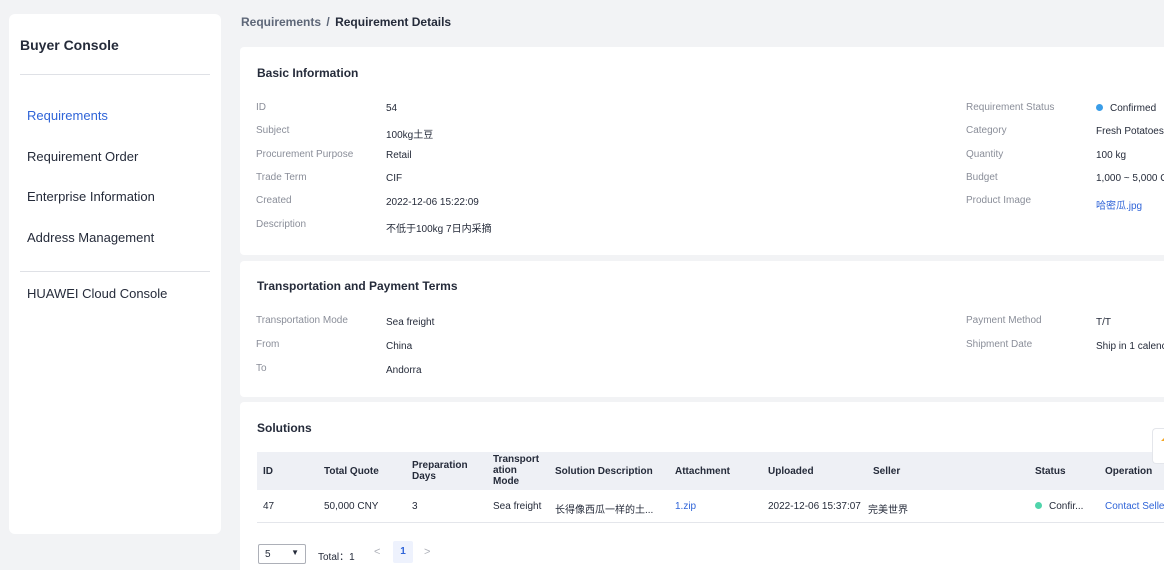  What do you see at coordinates (415, 506) in the screenshot?
I see `cell-preparation-days: 3` at bounding box center [415, 506].